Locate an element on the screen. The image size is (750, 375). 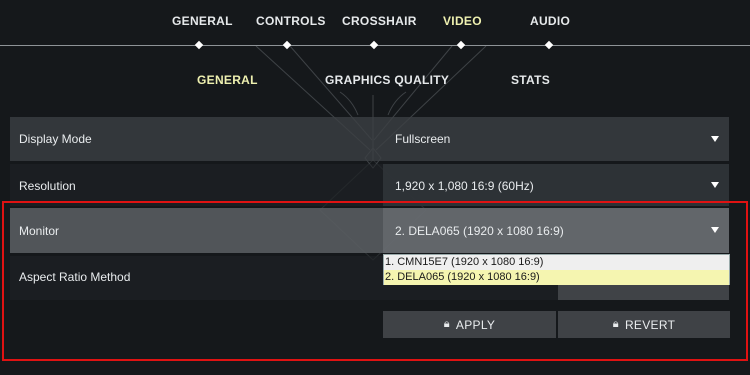
apply-button-label: APPLY is located at coordinates (475, 324).